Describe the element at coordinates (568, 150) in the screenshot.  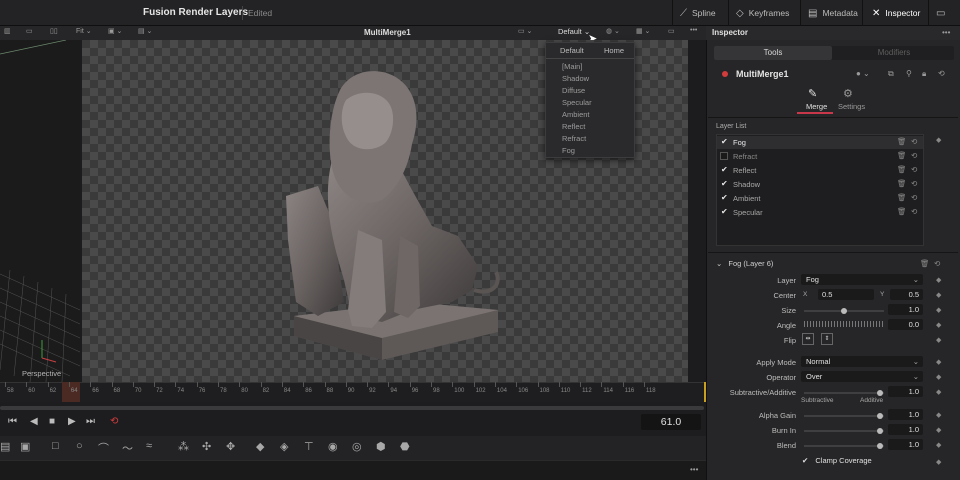
I see `dropdown-item-fog: Fog` at that location.